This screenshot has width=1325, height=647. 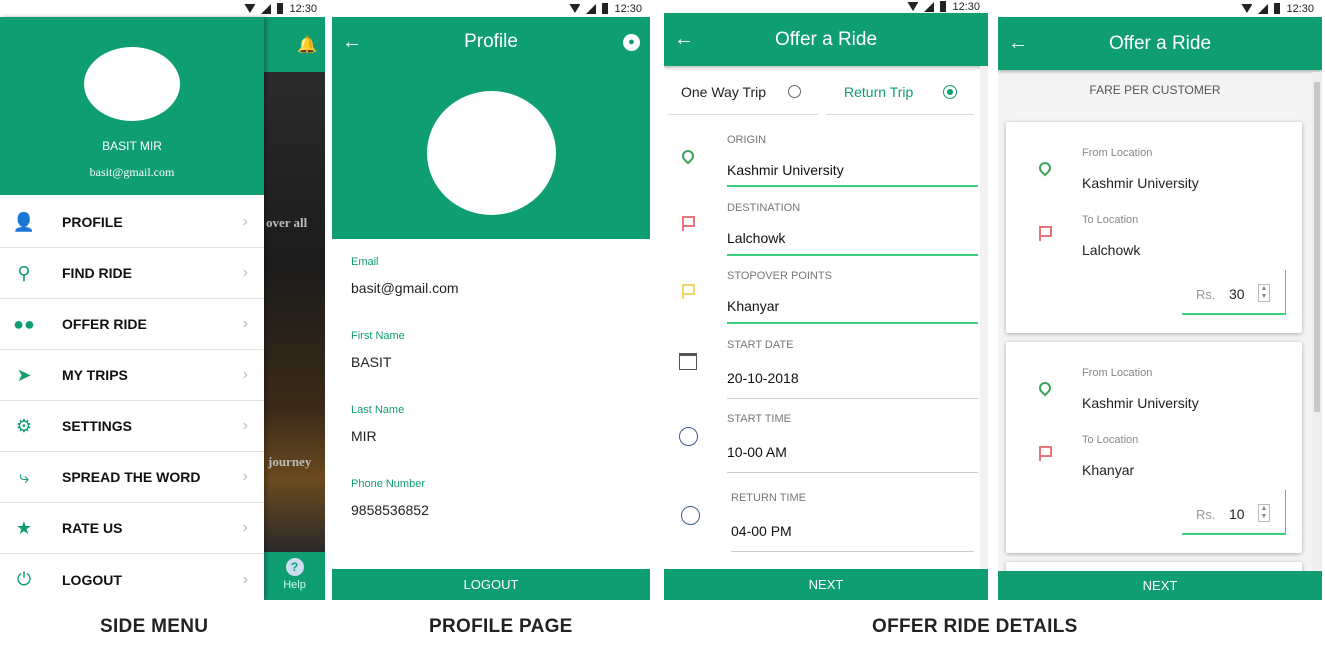 What do you see at coordinates (495, 367) in the screenshot?
I see `profile-field-first-name: First Name BASIT` at bounding box center [495, 367].